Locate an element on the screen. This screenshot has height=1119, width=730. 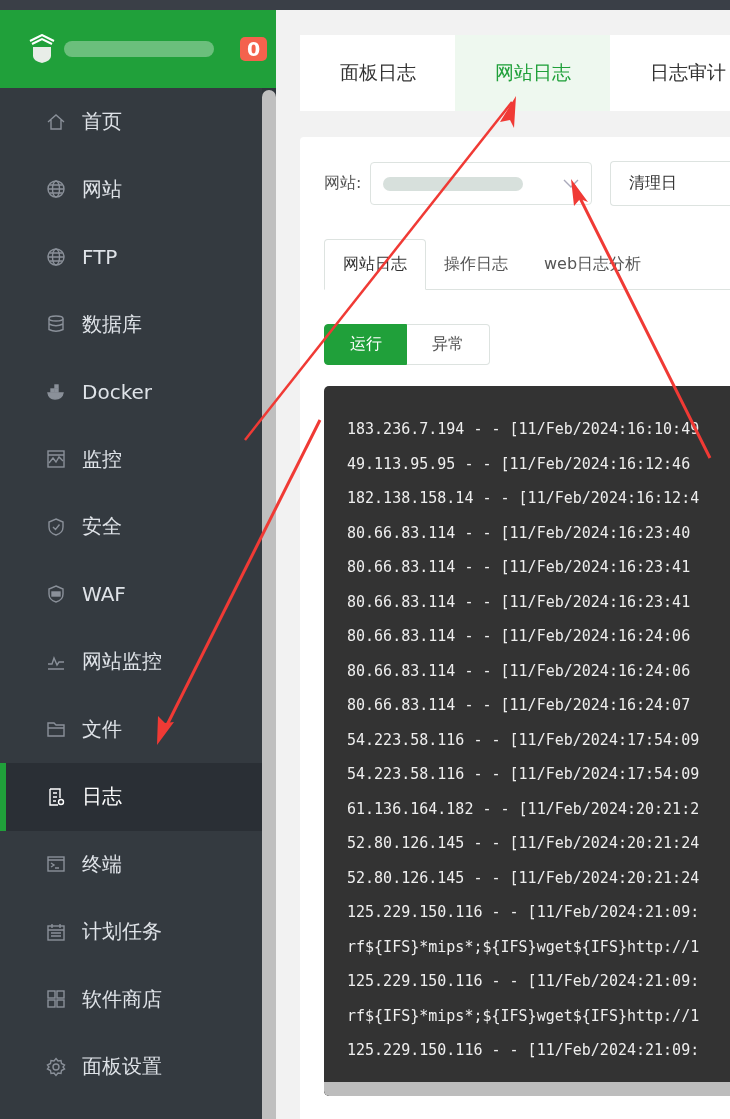
log-line: 80.66.83.114 - - [11/Feb/2024:16:23:40 is located at coordinates (519, 533).